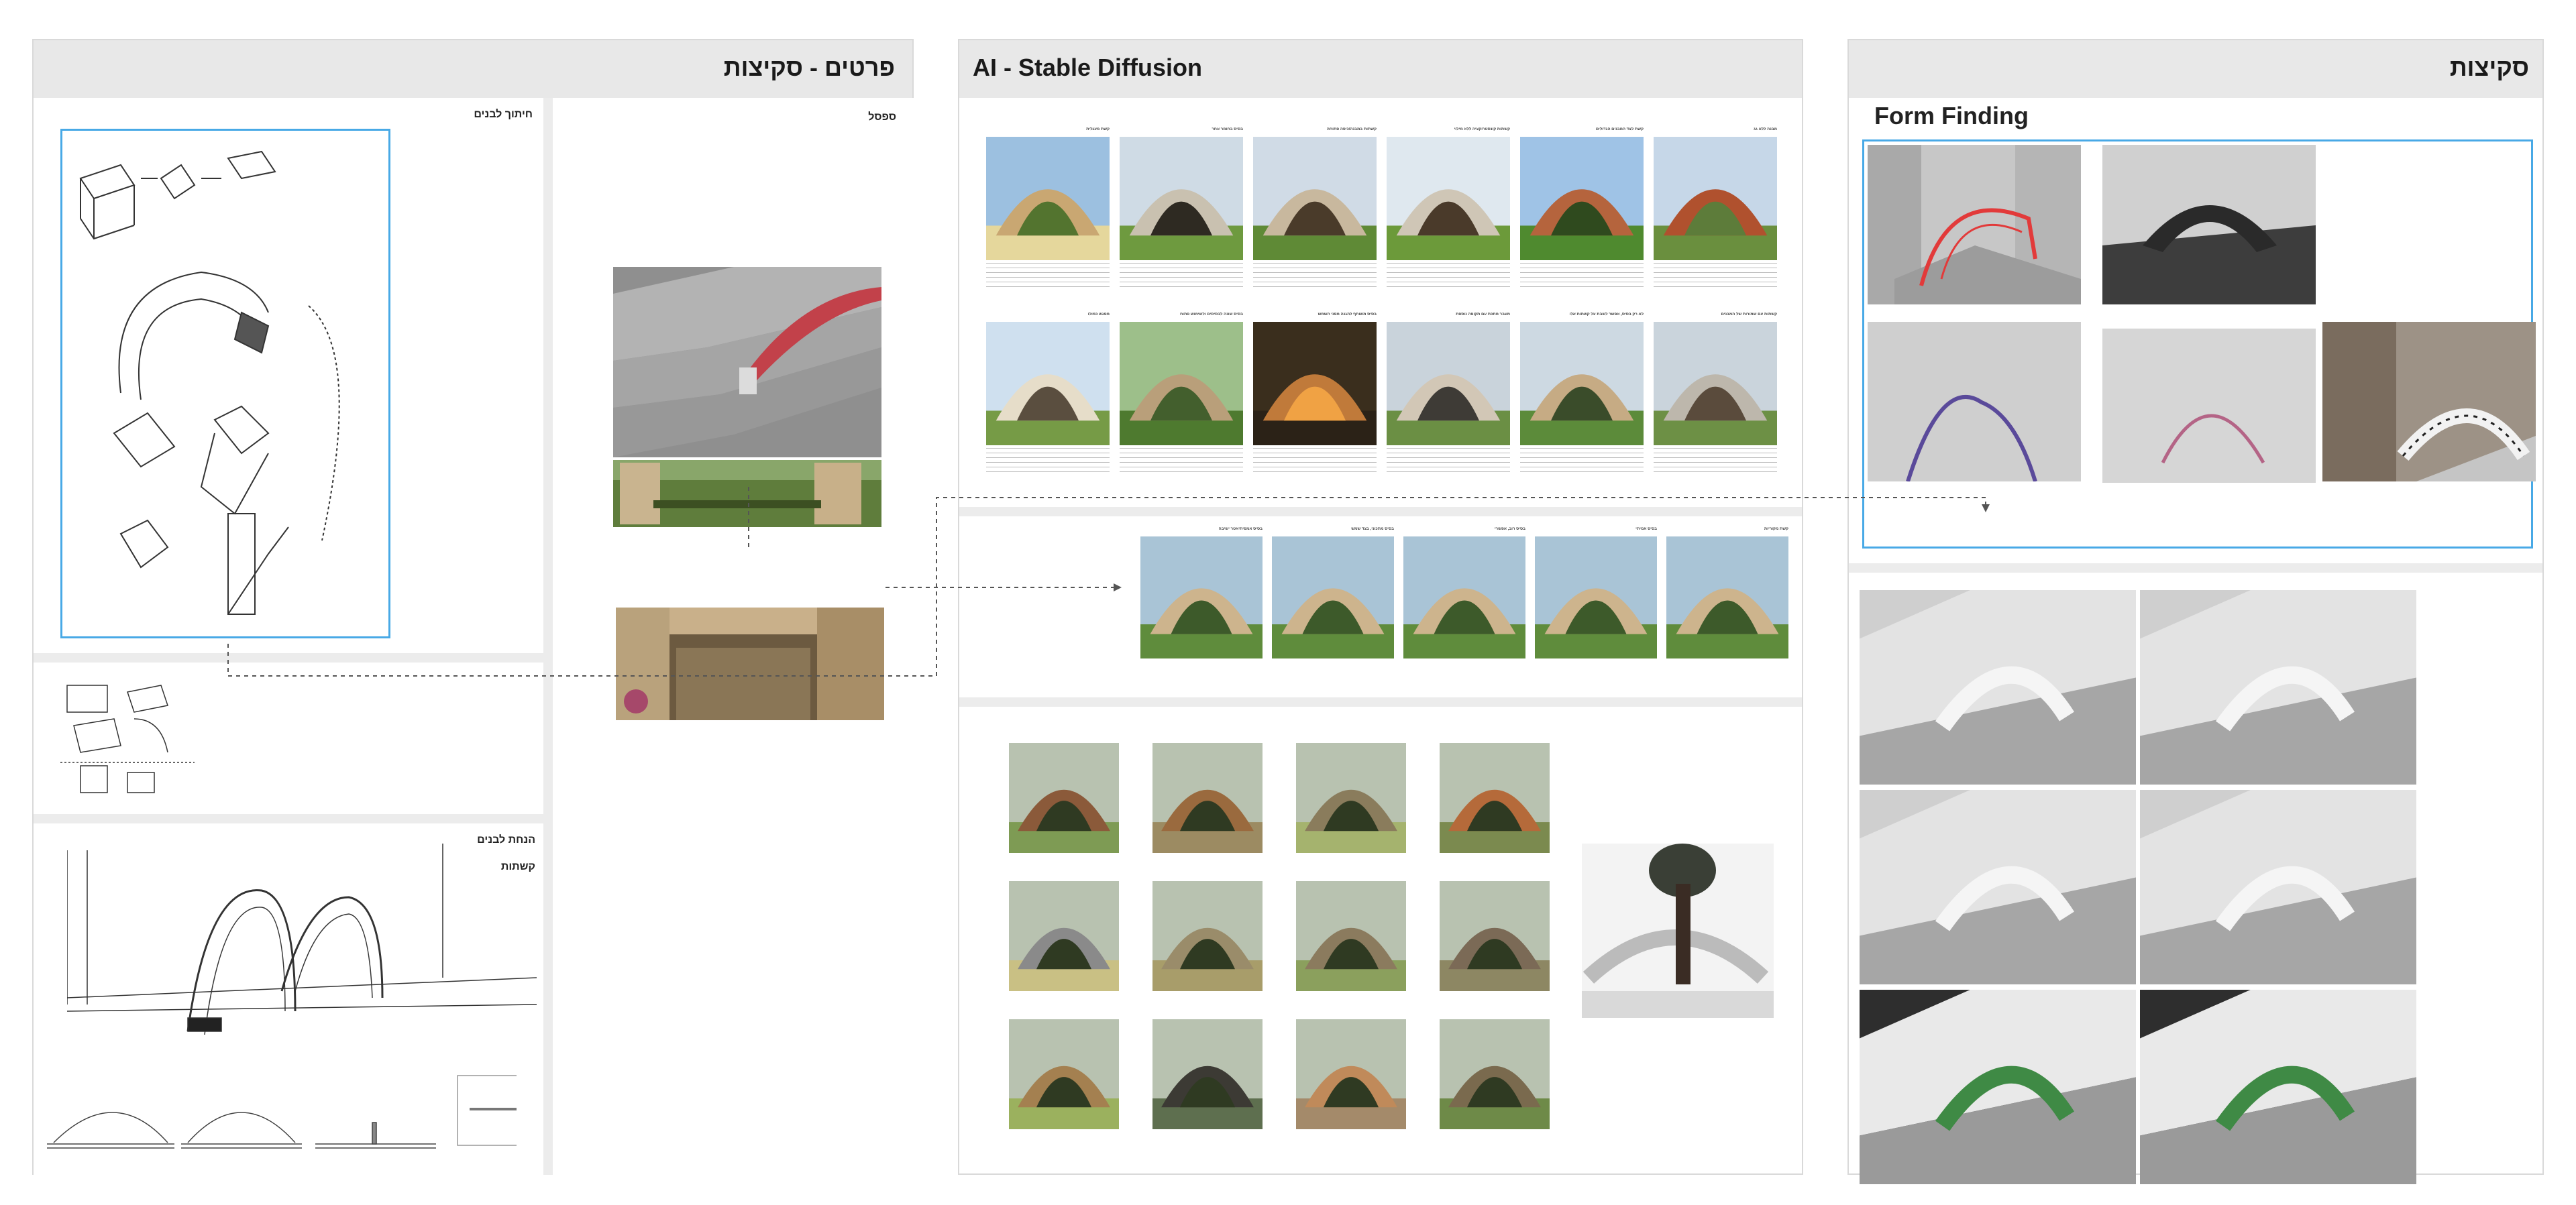  Describe the element at coordinates (1240, 529) in the screenshot. I see `variation-caption: בסיס אמפיתיאטר ישיבה` at that location.